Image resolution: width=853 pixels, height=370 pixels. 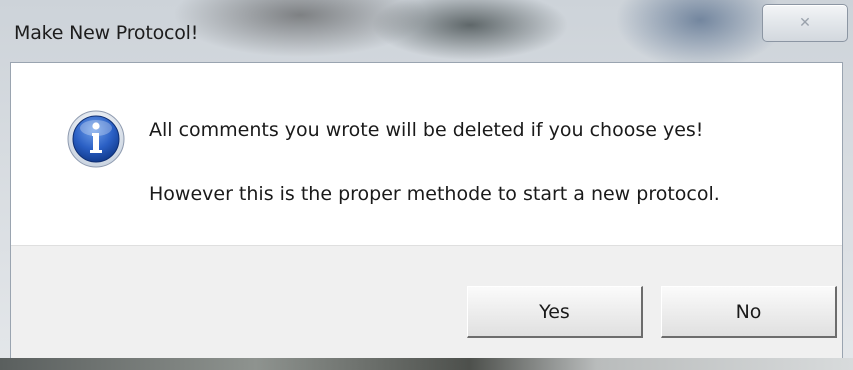 I want to click on close-icon: ✕, so click(x=805, y=23).